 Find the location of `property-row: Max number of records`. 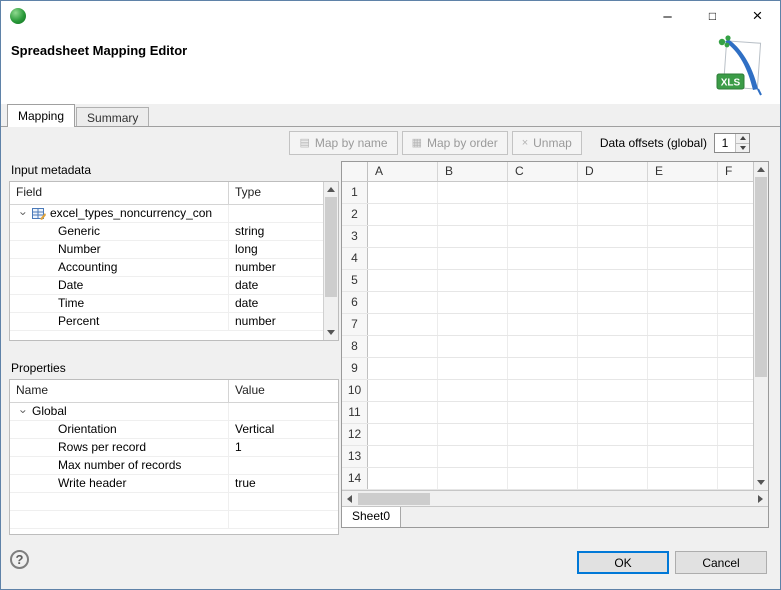

property-row: Max number of records is located at coordinates (174, 466).